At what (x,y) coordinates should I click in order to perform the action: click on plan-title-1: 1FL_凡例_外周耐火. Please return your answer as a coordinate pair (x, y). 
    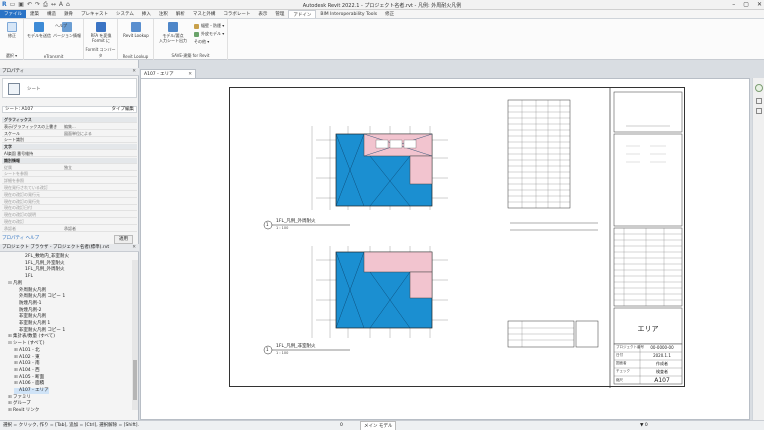
    Looking at the image, I should click on (295, 221).